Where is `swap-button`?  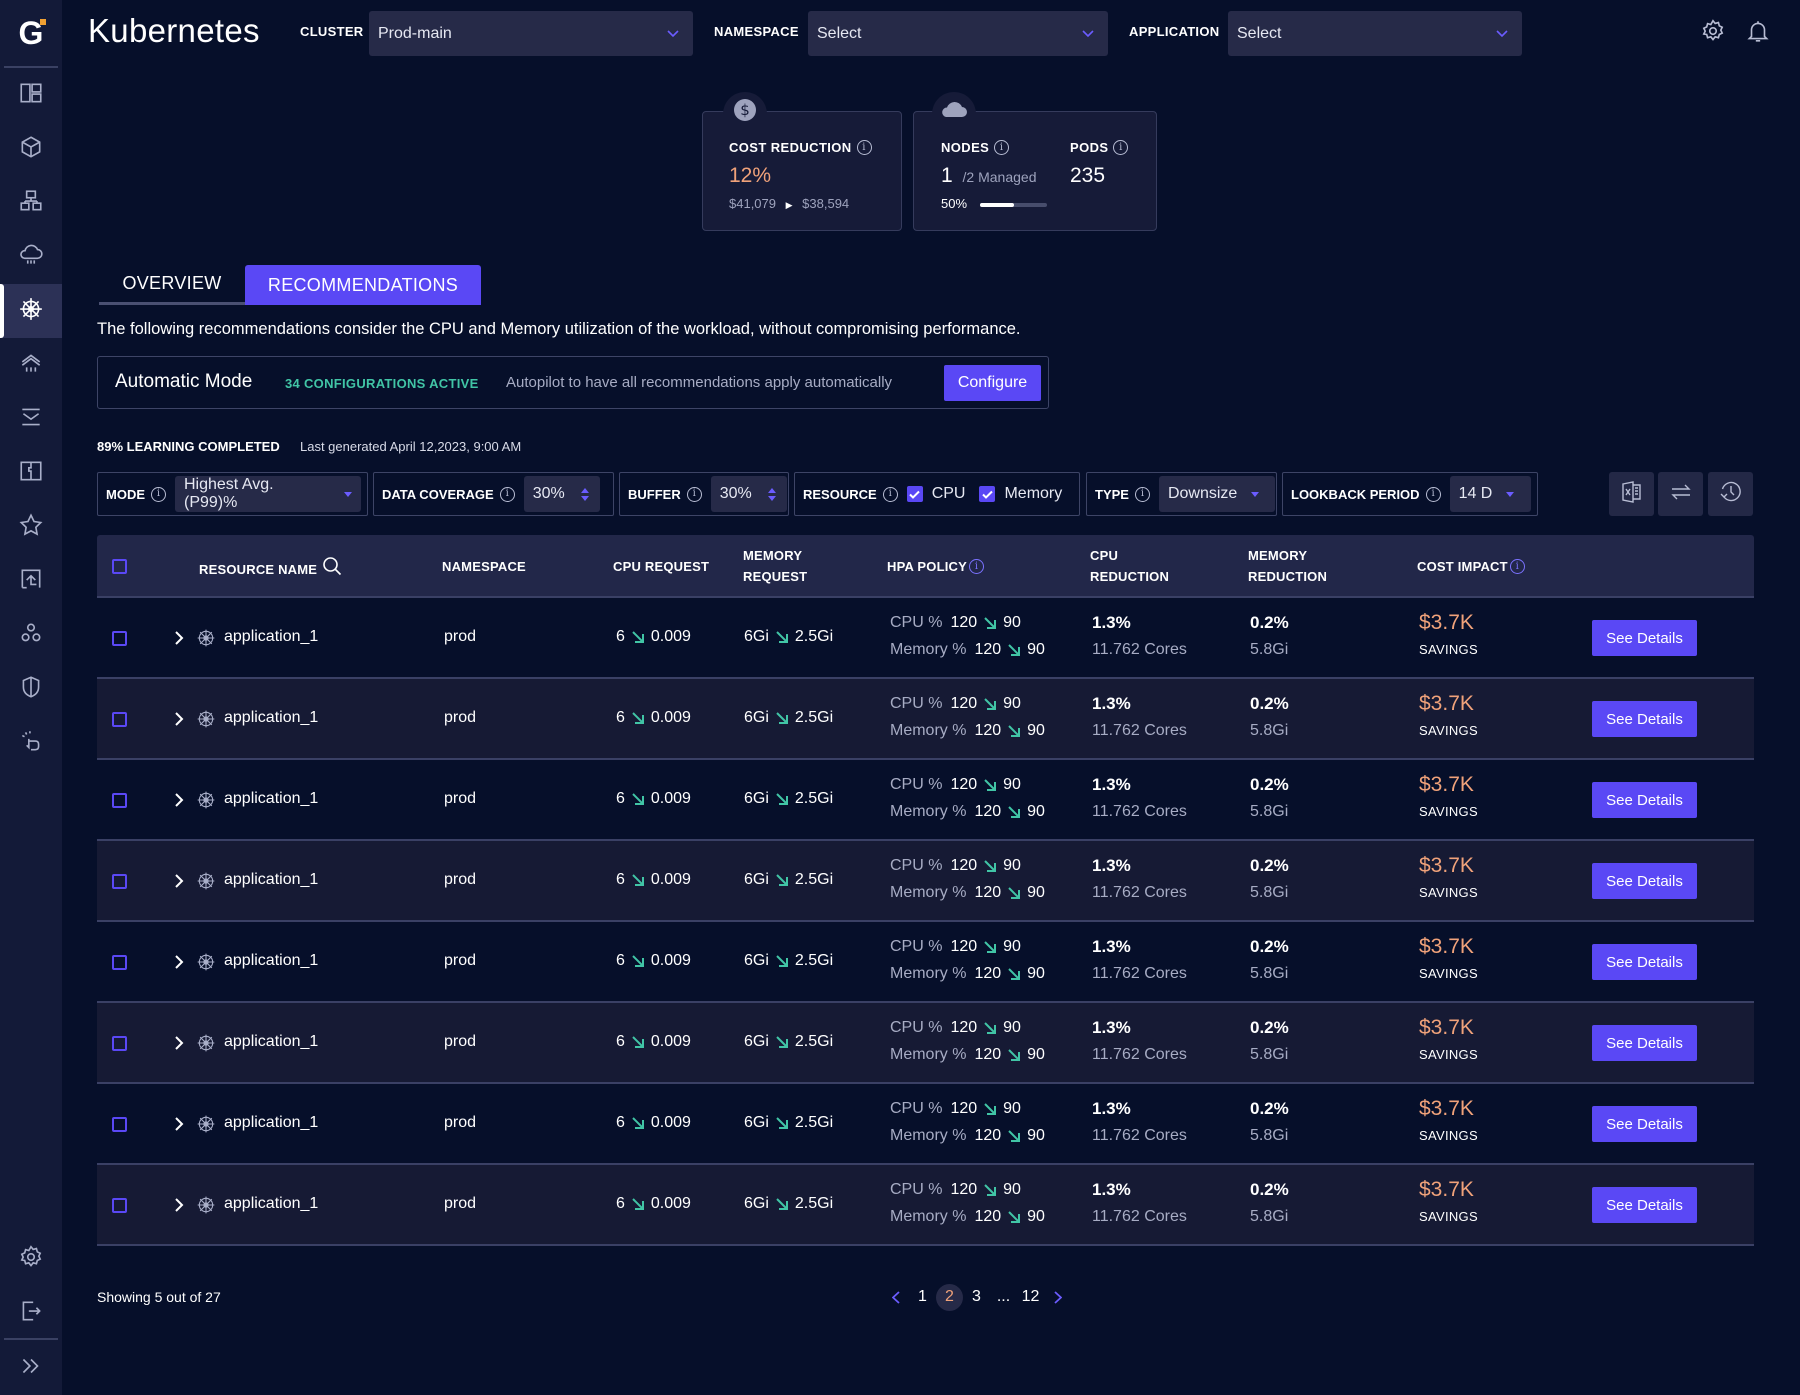
swap-button is located at coordinates (1680, 494).